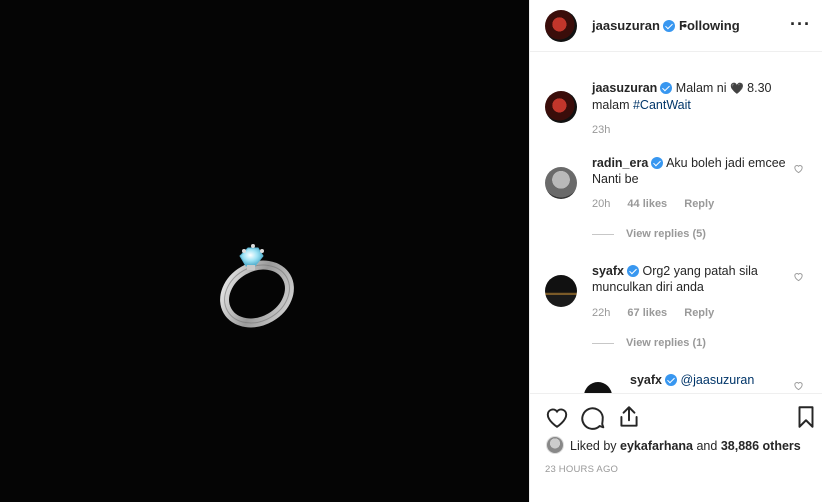  What do you see at coordinates (598, 387) in the screenshot?
I see `reply-avatar` at bounding box center [598, 387].